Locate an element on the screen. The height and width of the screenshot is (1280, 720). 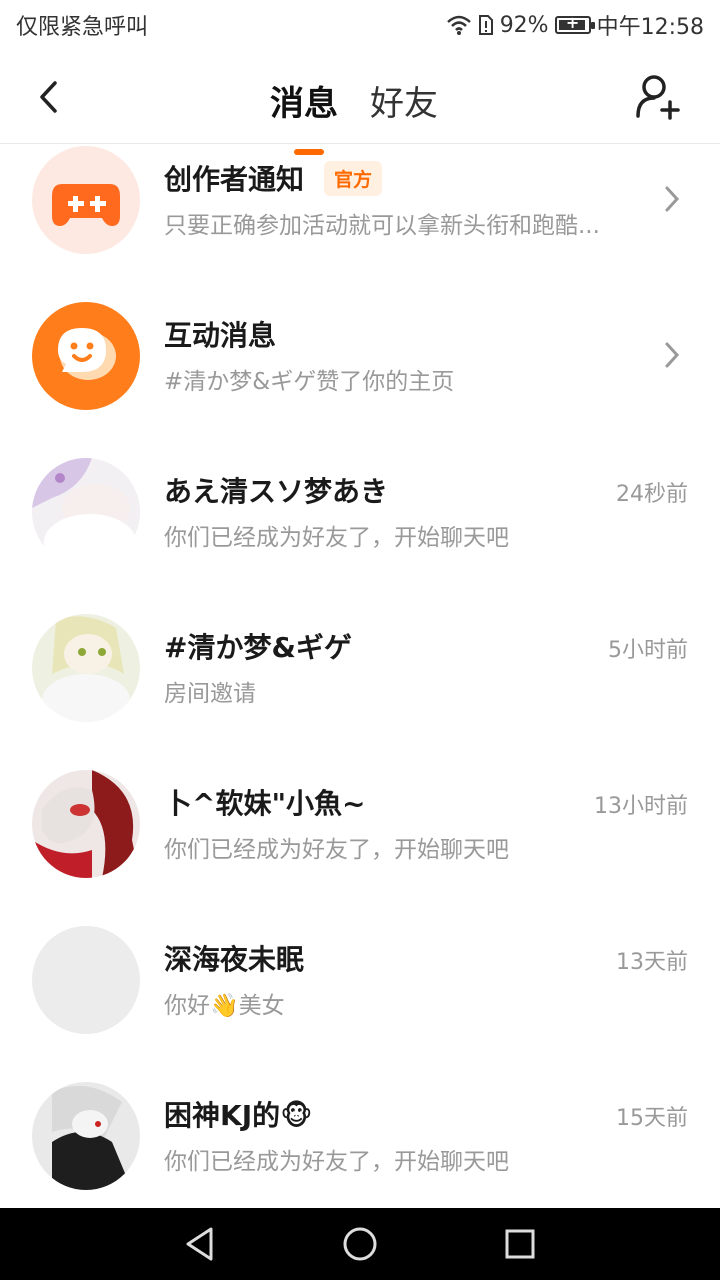
conversation-preview: #清か梦&ギゲ赞了你的主页 is located at coordinates (309, 382).